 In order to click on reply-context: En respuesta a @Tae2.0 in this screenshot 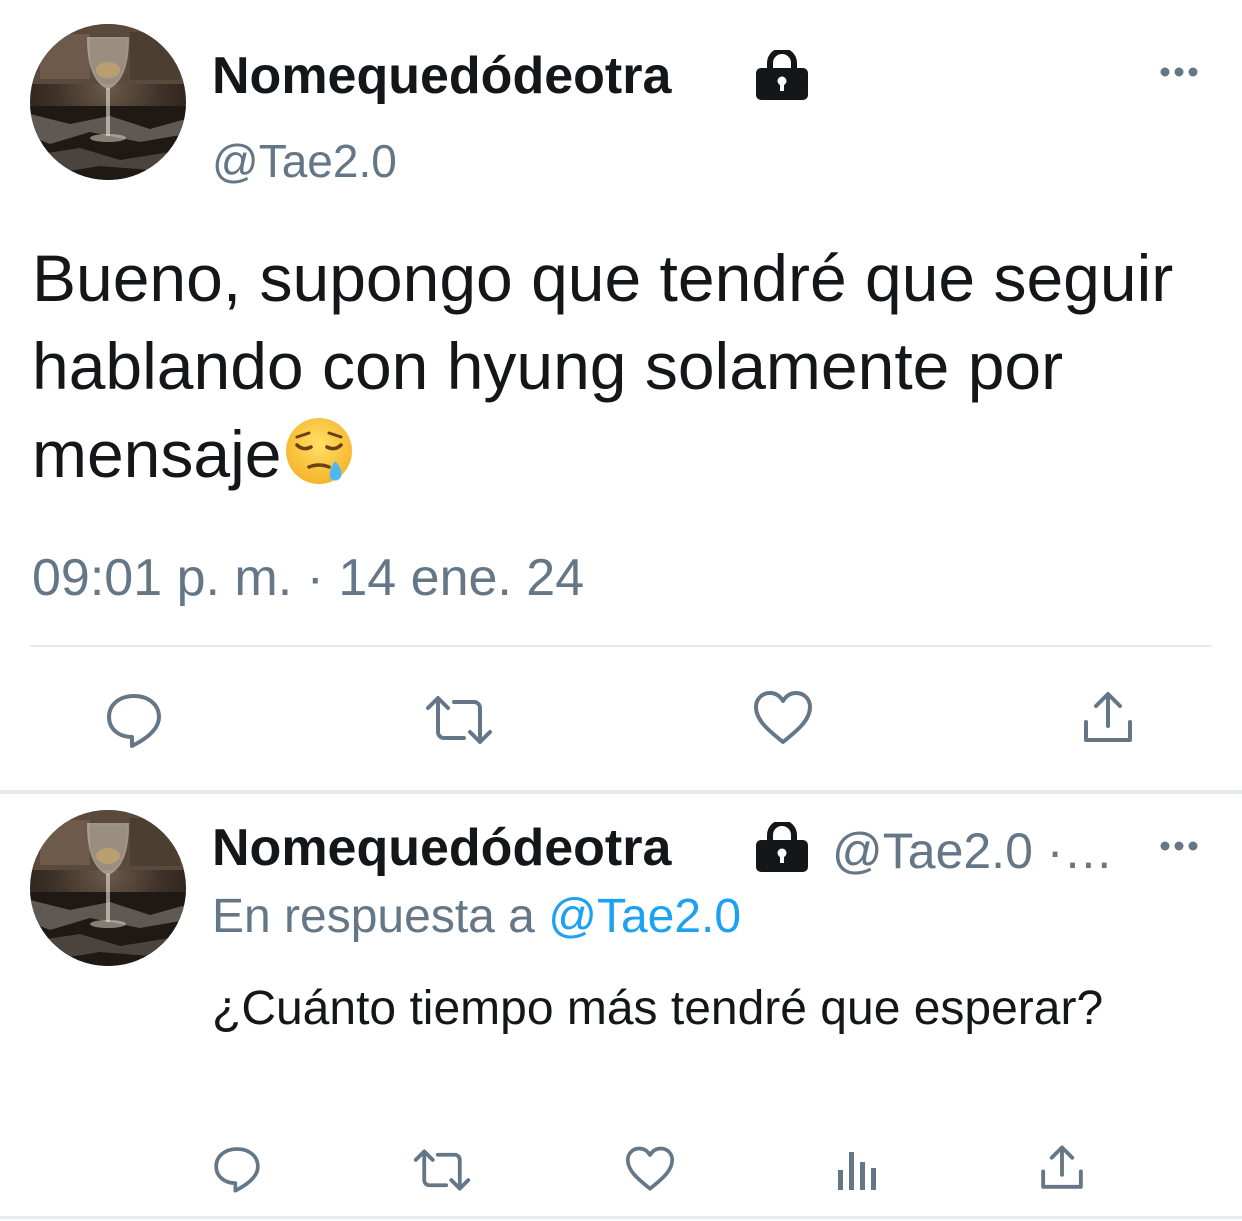, I will do `click(476, 917)`.